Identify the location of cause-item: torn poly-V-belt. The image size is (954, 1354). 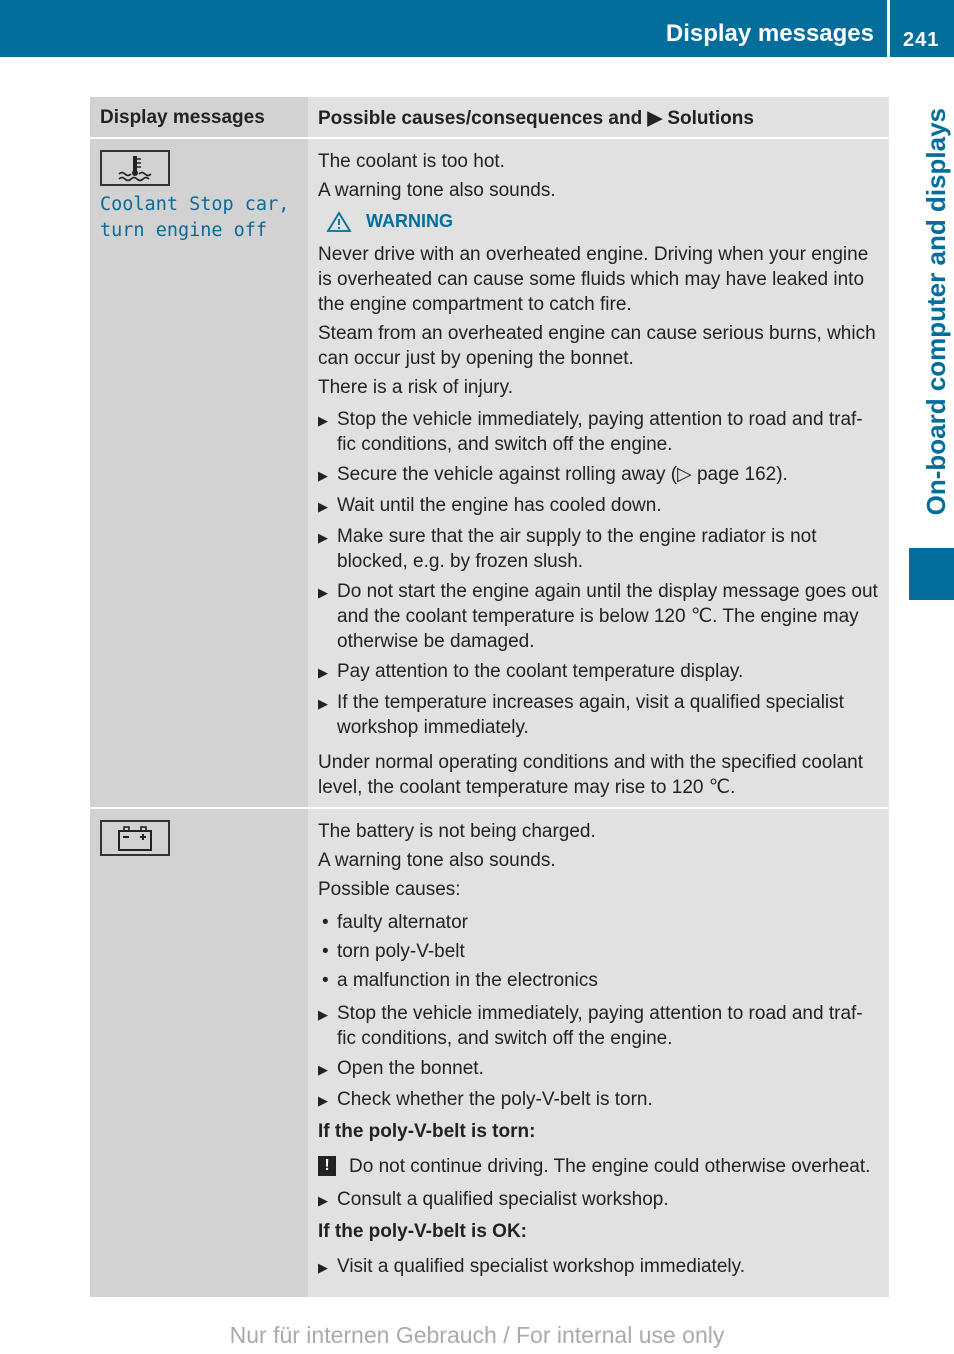
(401, 951).